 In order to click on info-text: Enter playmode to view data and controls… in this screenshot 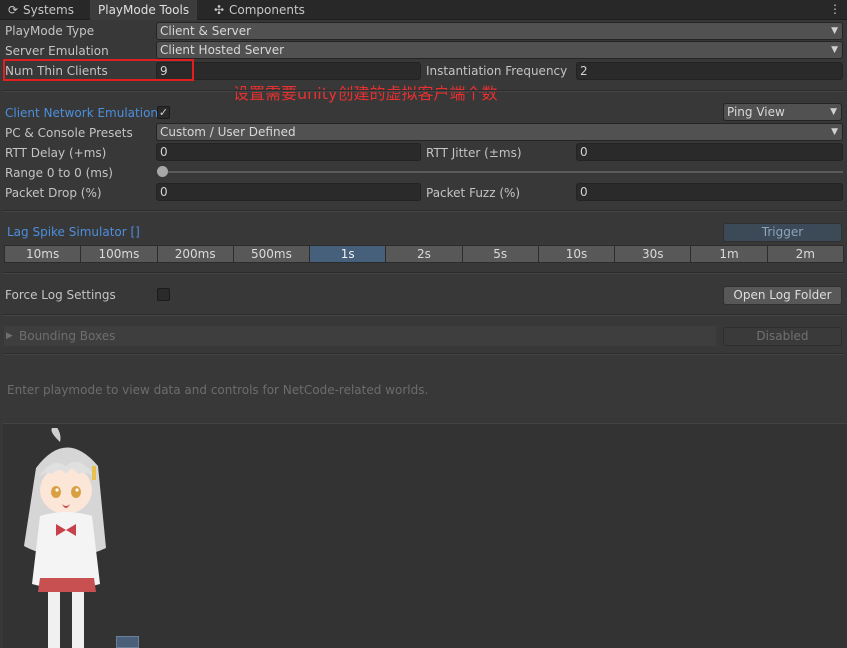, I will do `click(218, 390)`.